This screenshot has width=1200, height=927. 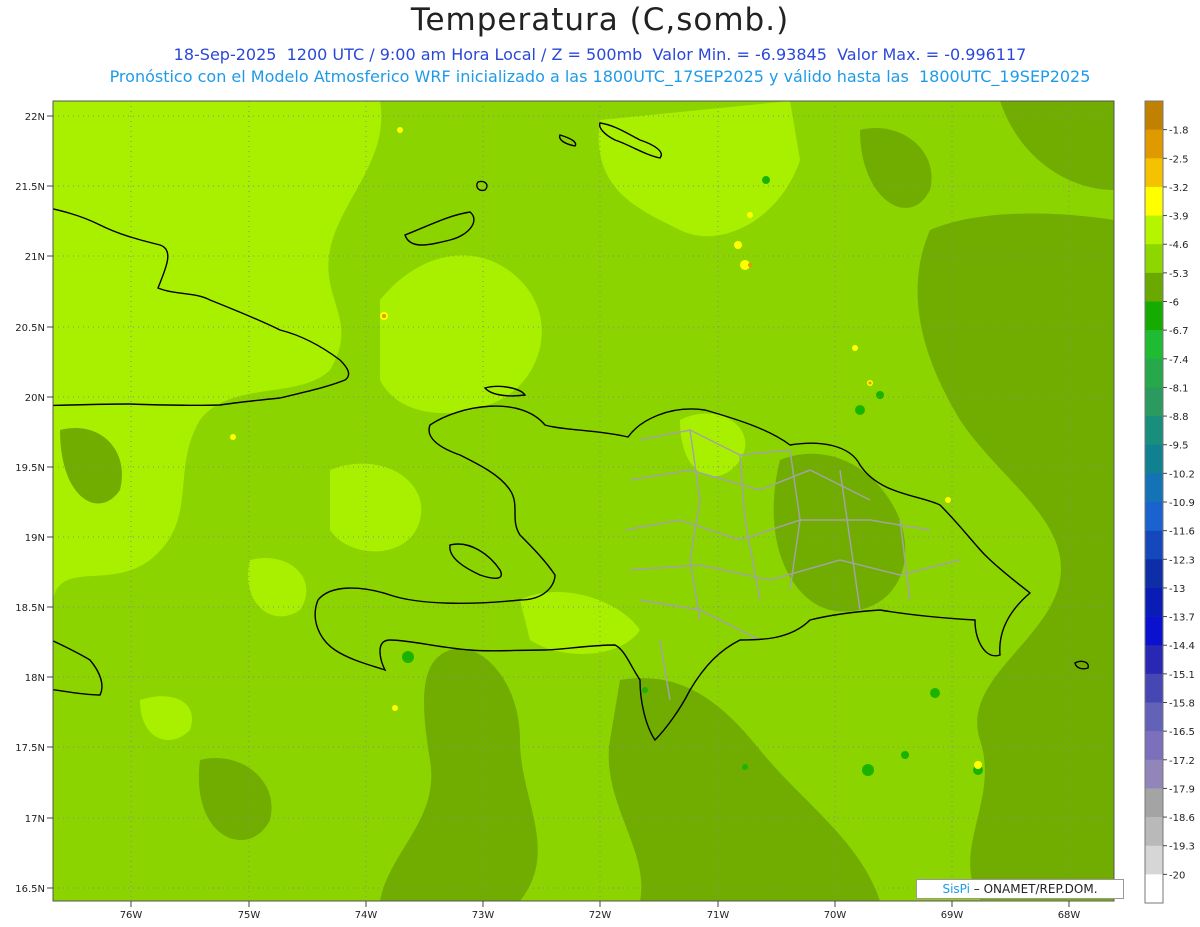 I want to click on lat-label: 17.5N, so click(x=30, y=748).